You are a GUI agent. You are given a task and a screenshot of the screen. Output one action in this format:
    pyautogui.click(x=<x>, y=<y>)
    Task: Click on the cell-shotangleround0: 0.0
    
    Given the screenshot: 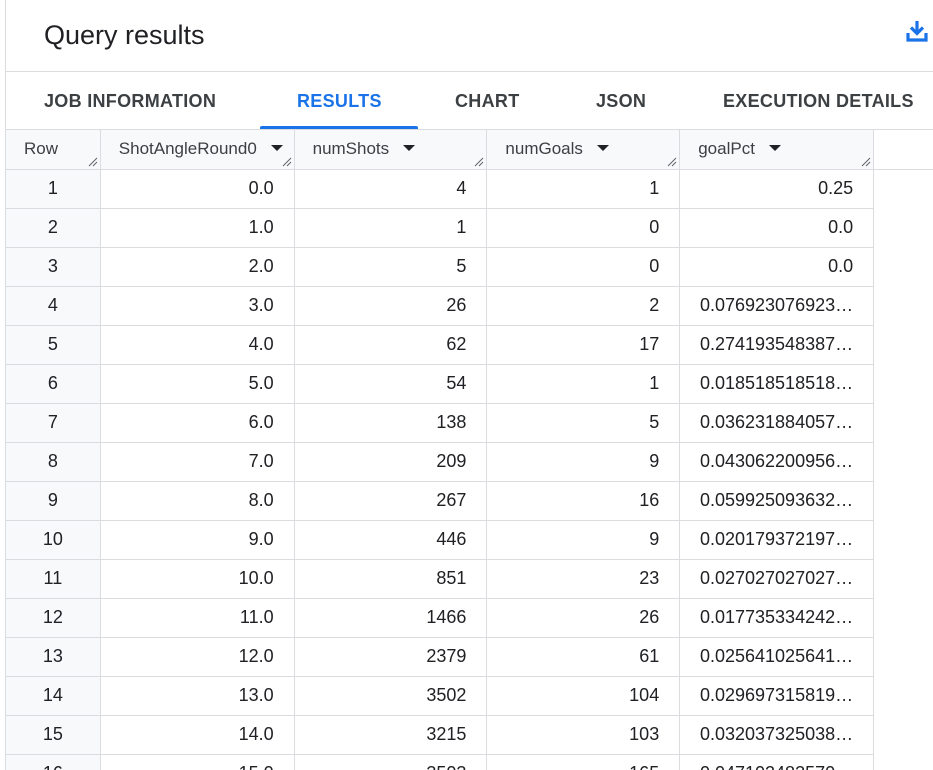 What is the action you would take?
    pyautogui.click(x=197, y=189)
    